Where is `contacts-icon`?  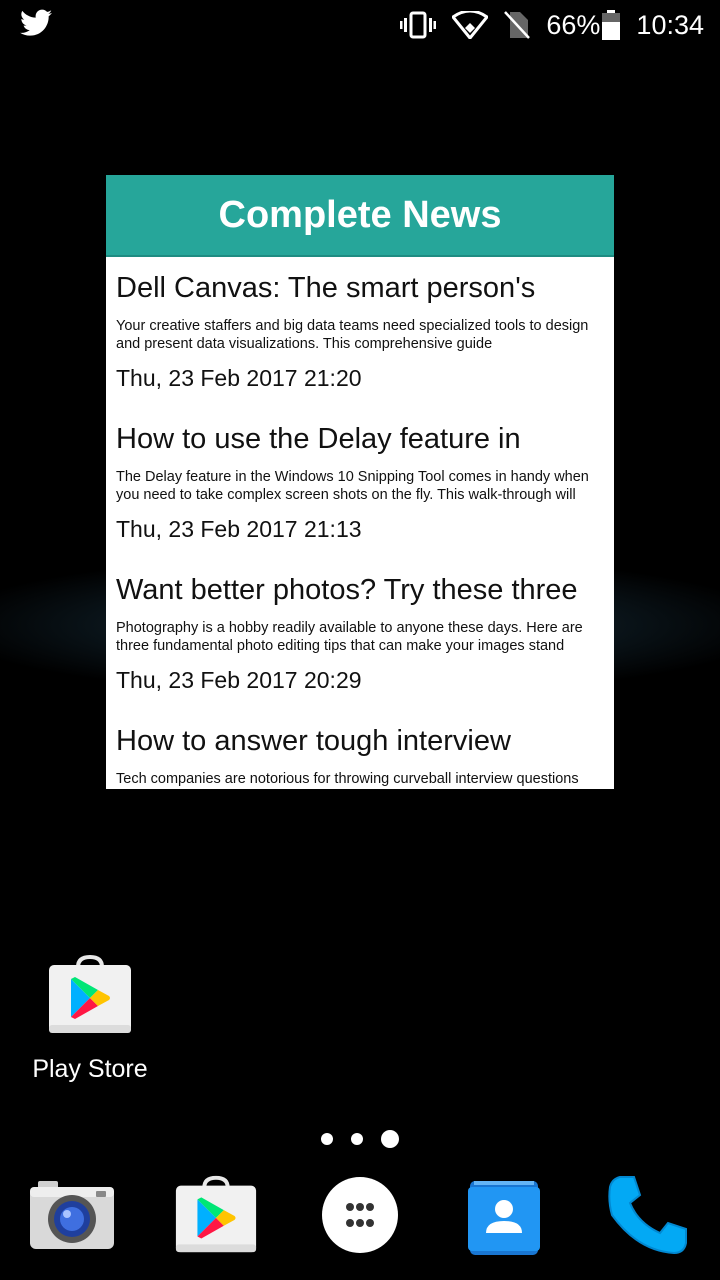 contacts-icon is located at coordinates (504, 1215).